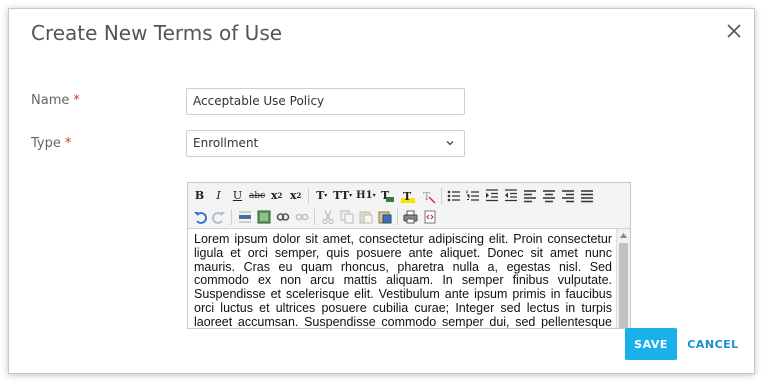 This screenshot has height=391, width=766. I want to click on image-icon, so click(263, 217).